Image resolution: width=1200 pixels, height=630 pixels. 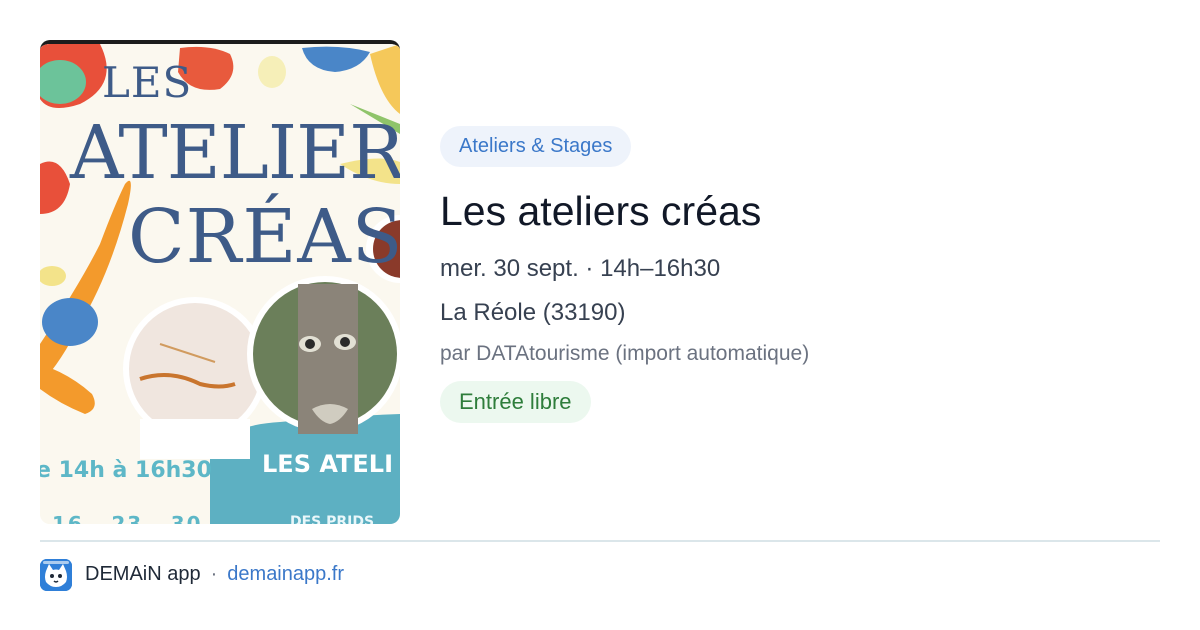 I want to click on footer: DEMAiN app · demainapp.fr, so click(x=192, y=574).